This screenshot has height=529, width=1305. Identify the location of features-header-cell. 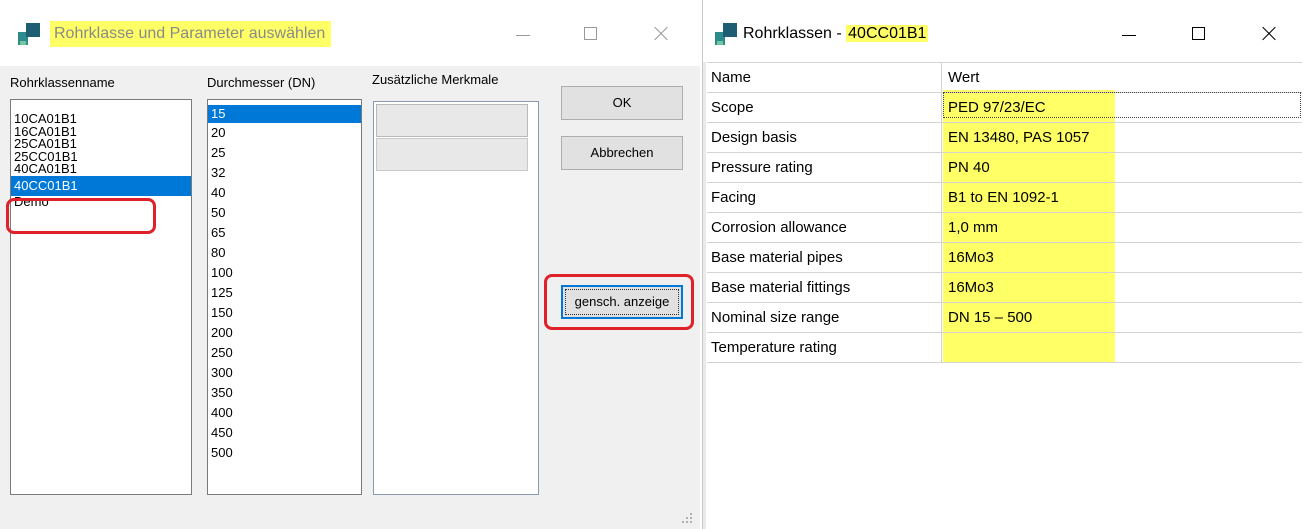
(452, 120).